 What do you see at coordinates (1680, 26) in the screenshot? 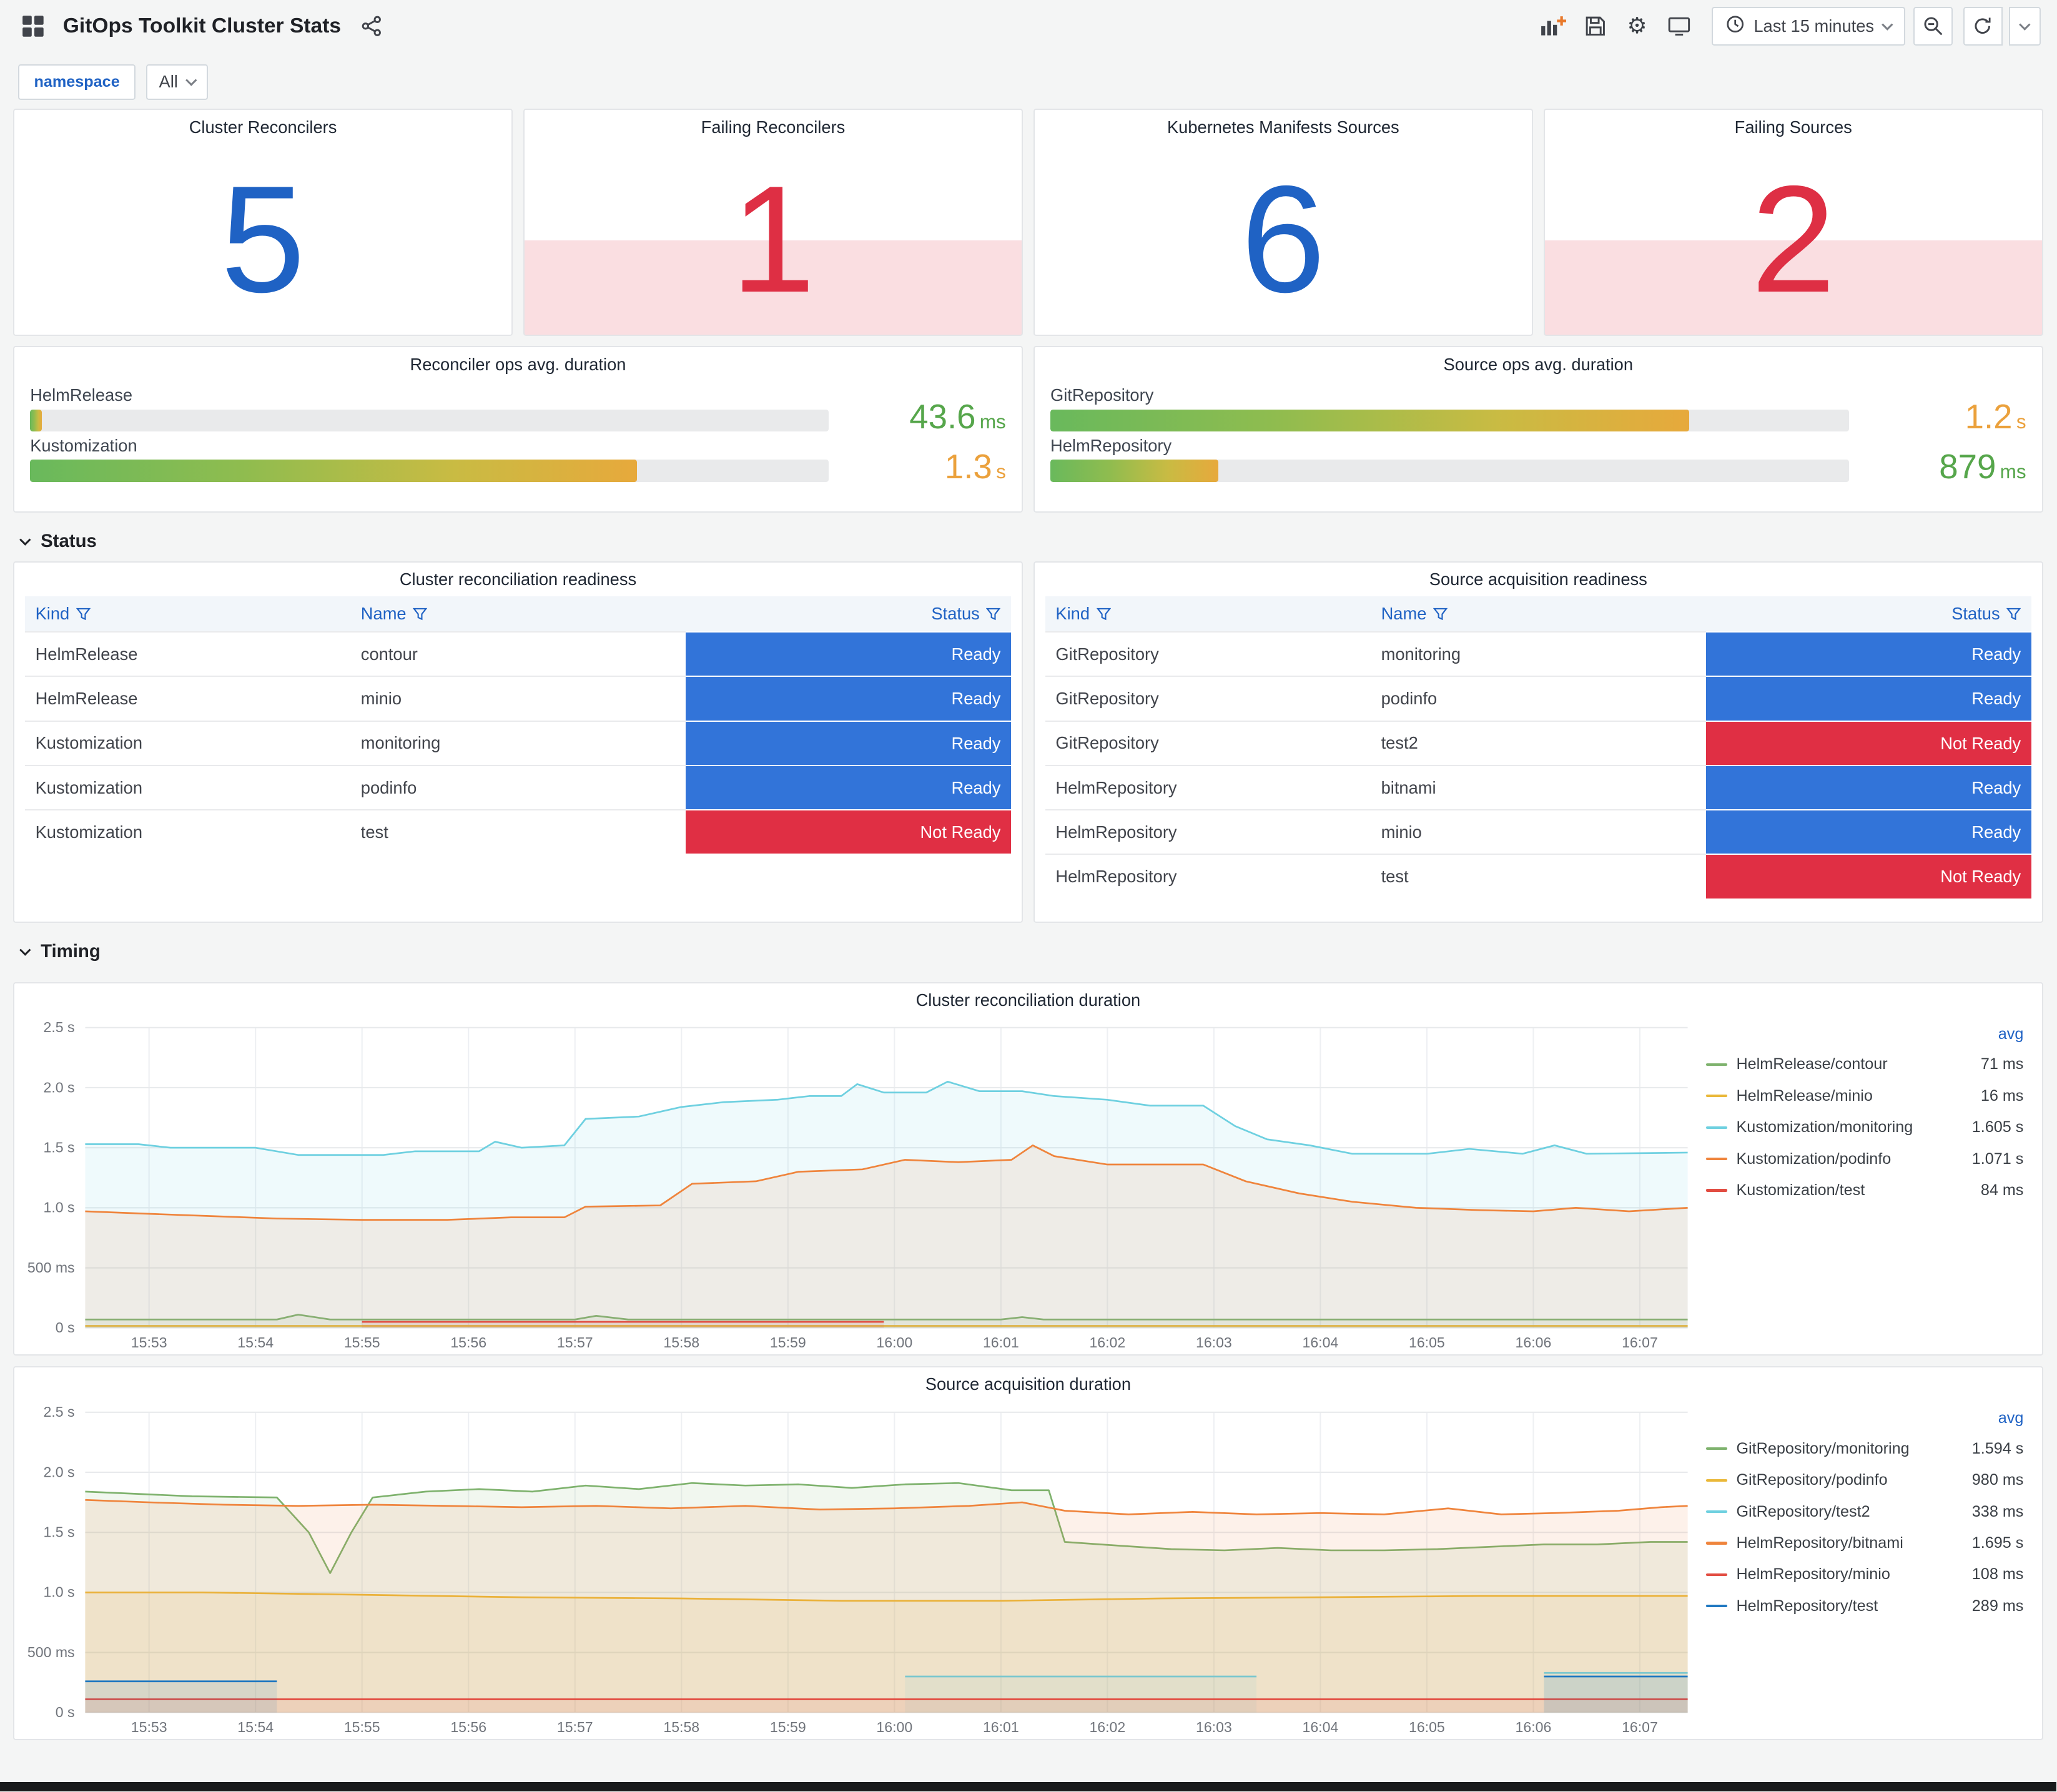
I see `tv-cycle-icon` at bounding box center [1680, 26].